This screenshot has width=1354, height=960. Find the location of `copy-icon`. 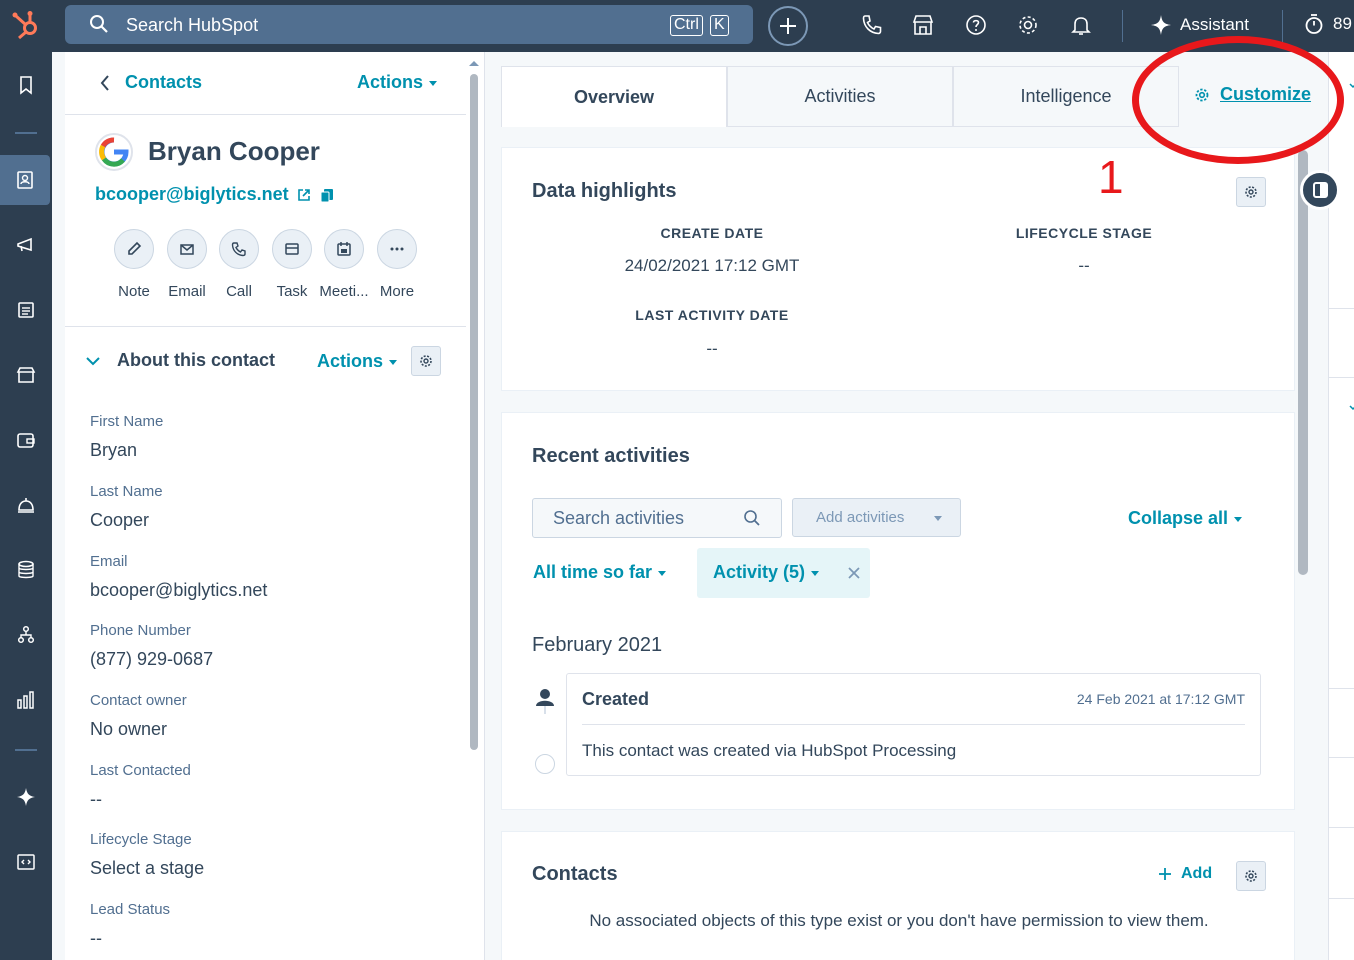

copy-icon is located at coordinates (327, 195).